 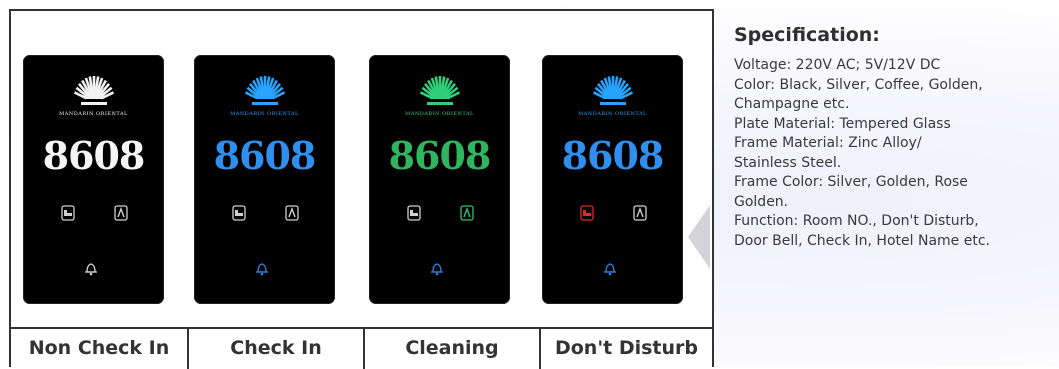 What do you see at coordinates (856, 221) in the screenshot?
I see `spec-line: Function: Room NO., Don't Disturb,` at bounding box center [856, 221].